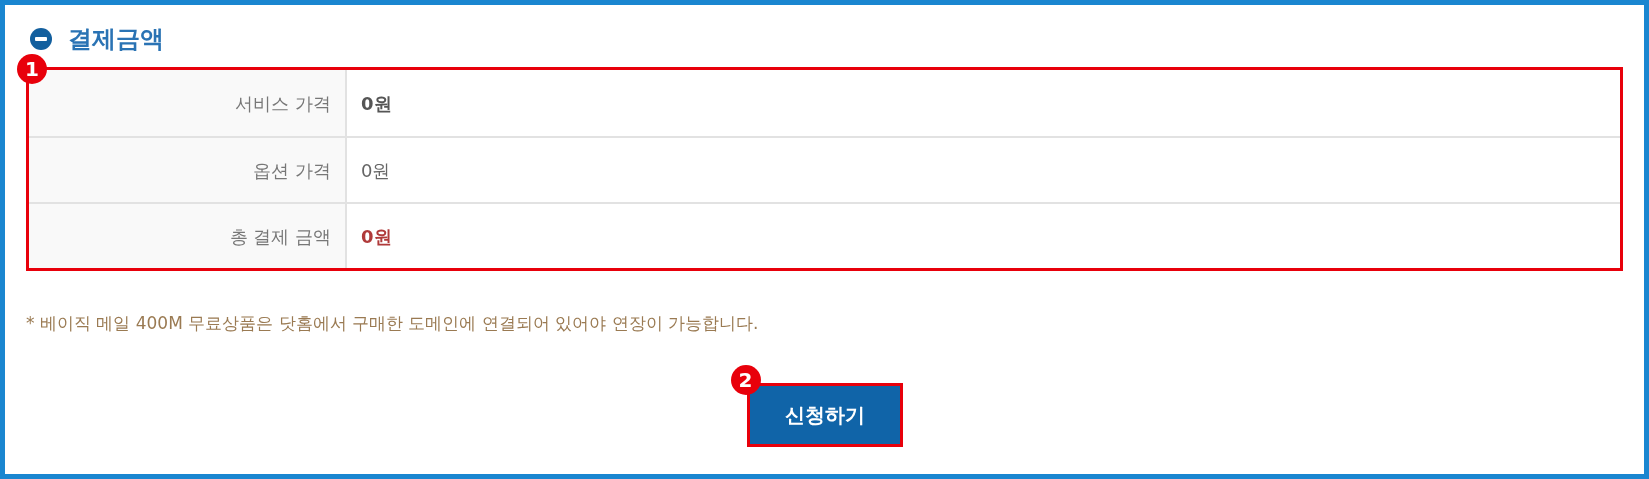 The image size is (1649, 479). I want to click on row-label: 총 결제 금액, so click(188, 236).